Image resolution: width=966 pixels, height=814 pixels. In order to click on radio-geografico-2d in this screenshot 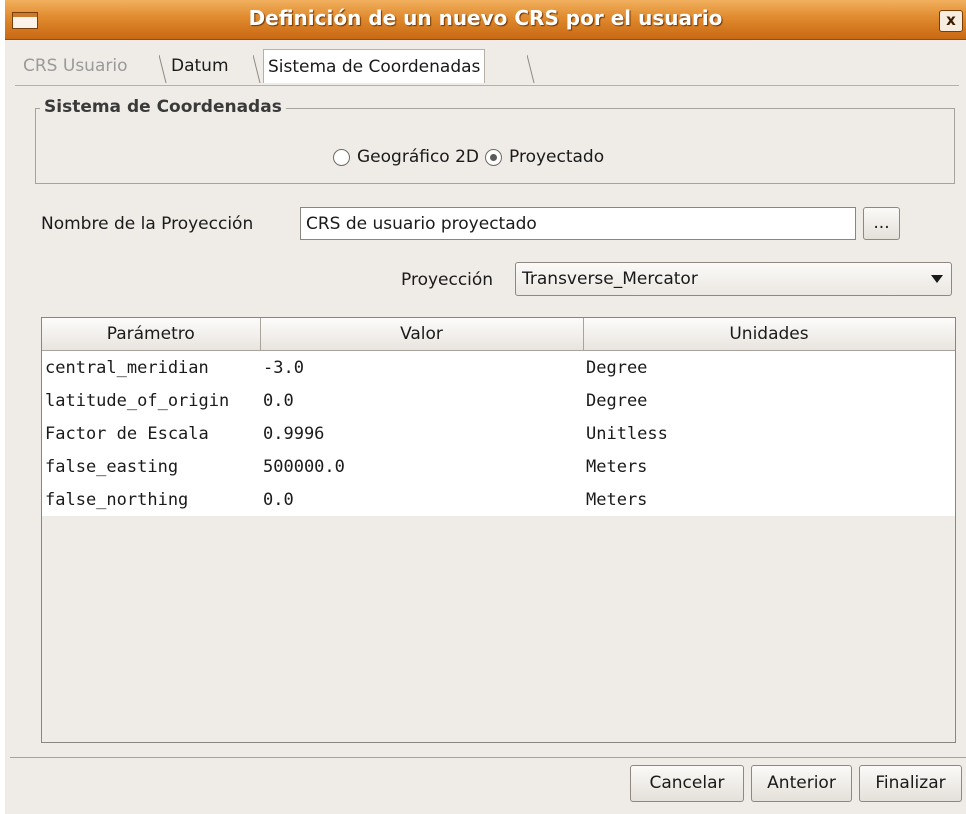, I will do `click(341, 157)`.